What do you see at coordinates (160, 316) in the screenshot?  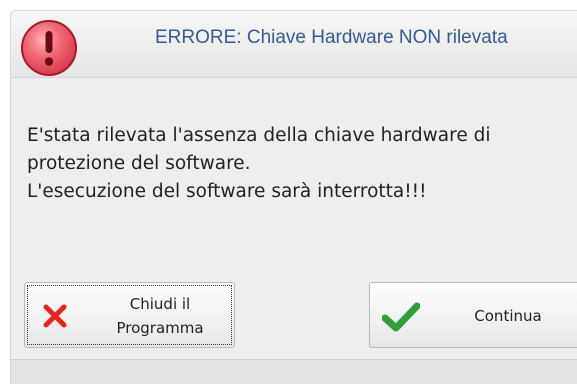 I see `close-program-label: Chiudi il Programma` at bounding box center [160, 316].